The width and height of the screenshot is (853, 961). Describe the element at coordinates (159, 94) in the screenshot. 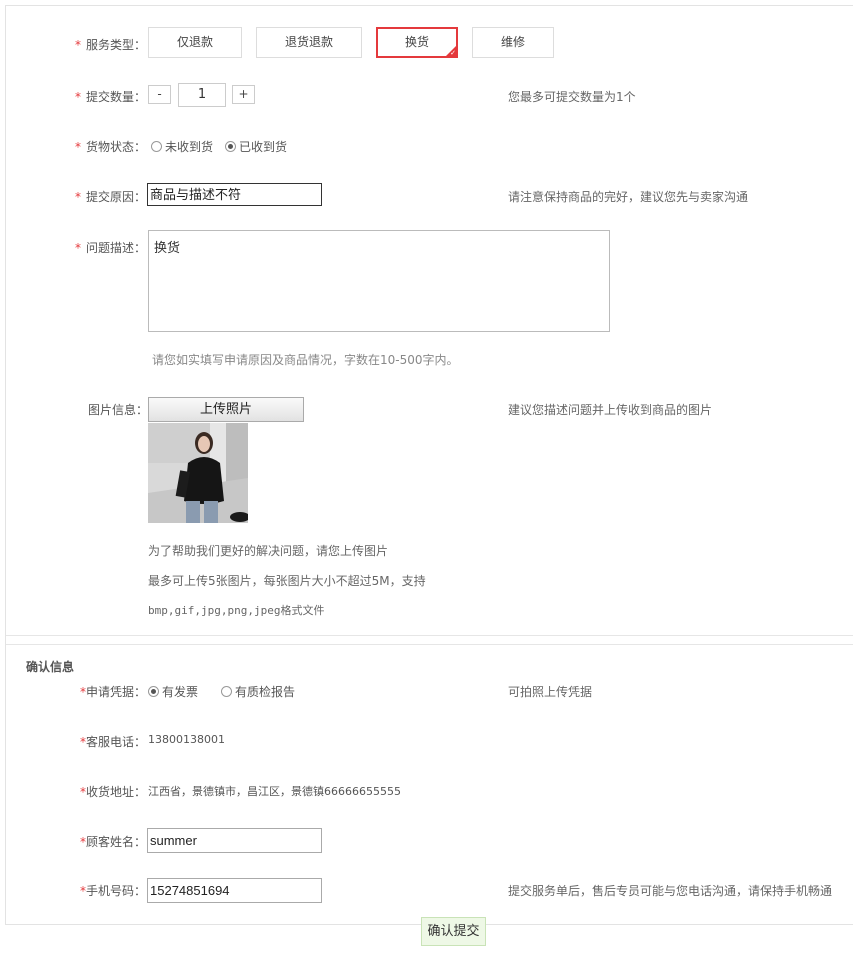

I see `quantity-decrease-button: -` at that location.